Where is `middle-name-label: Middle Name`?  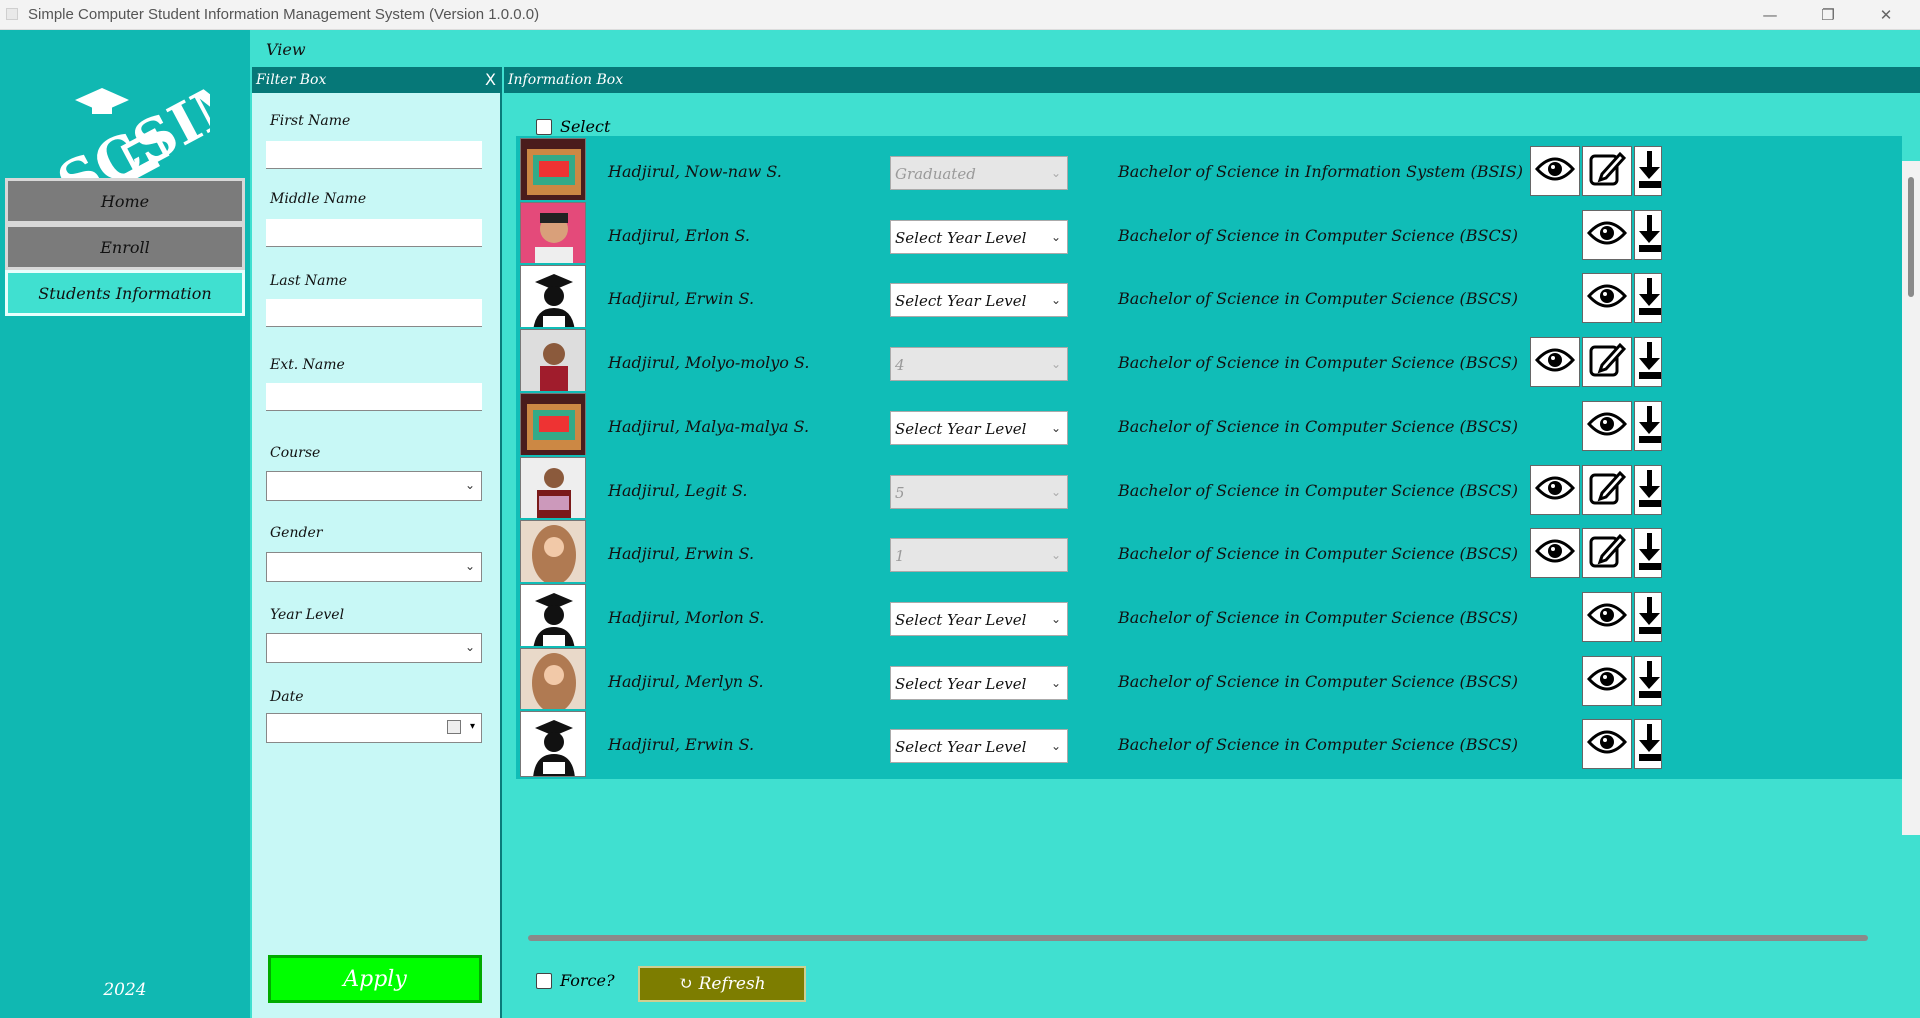
middle-name-label: Middle Name is located at coordinates (318, 199).